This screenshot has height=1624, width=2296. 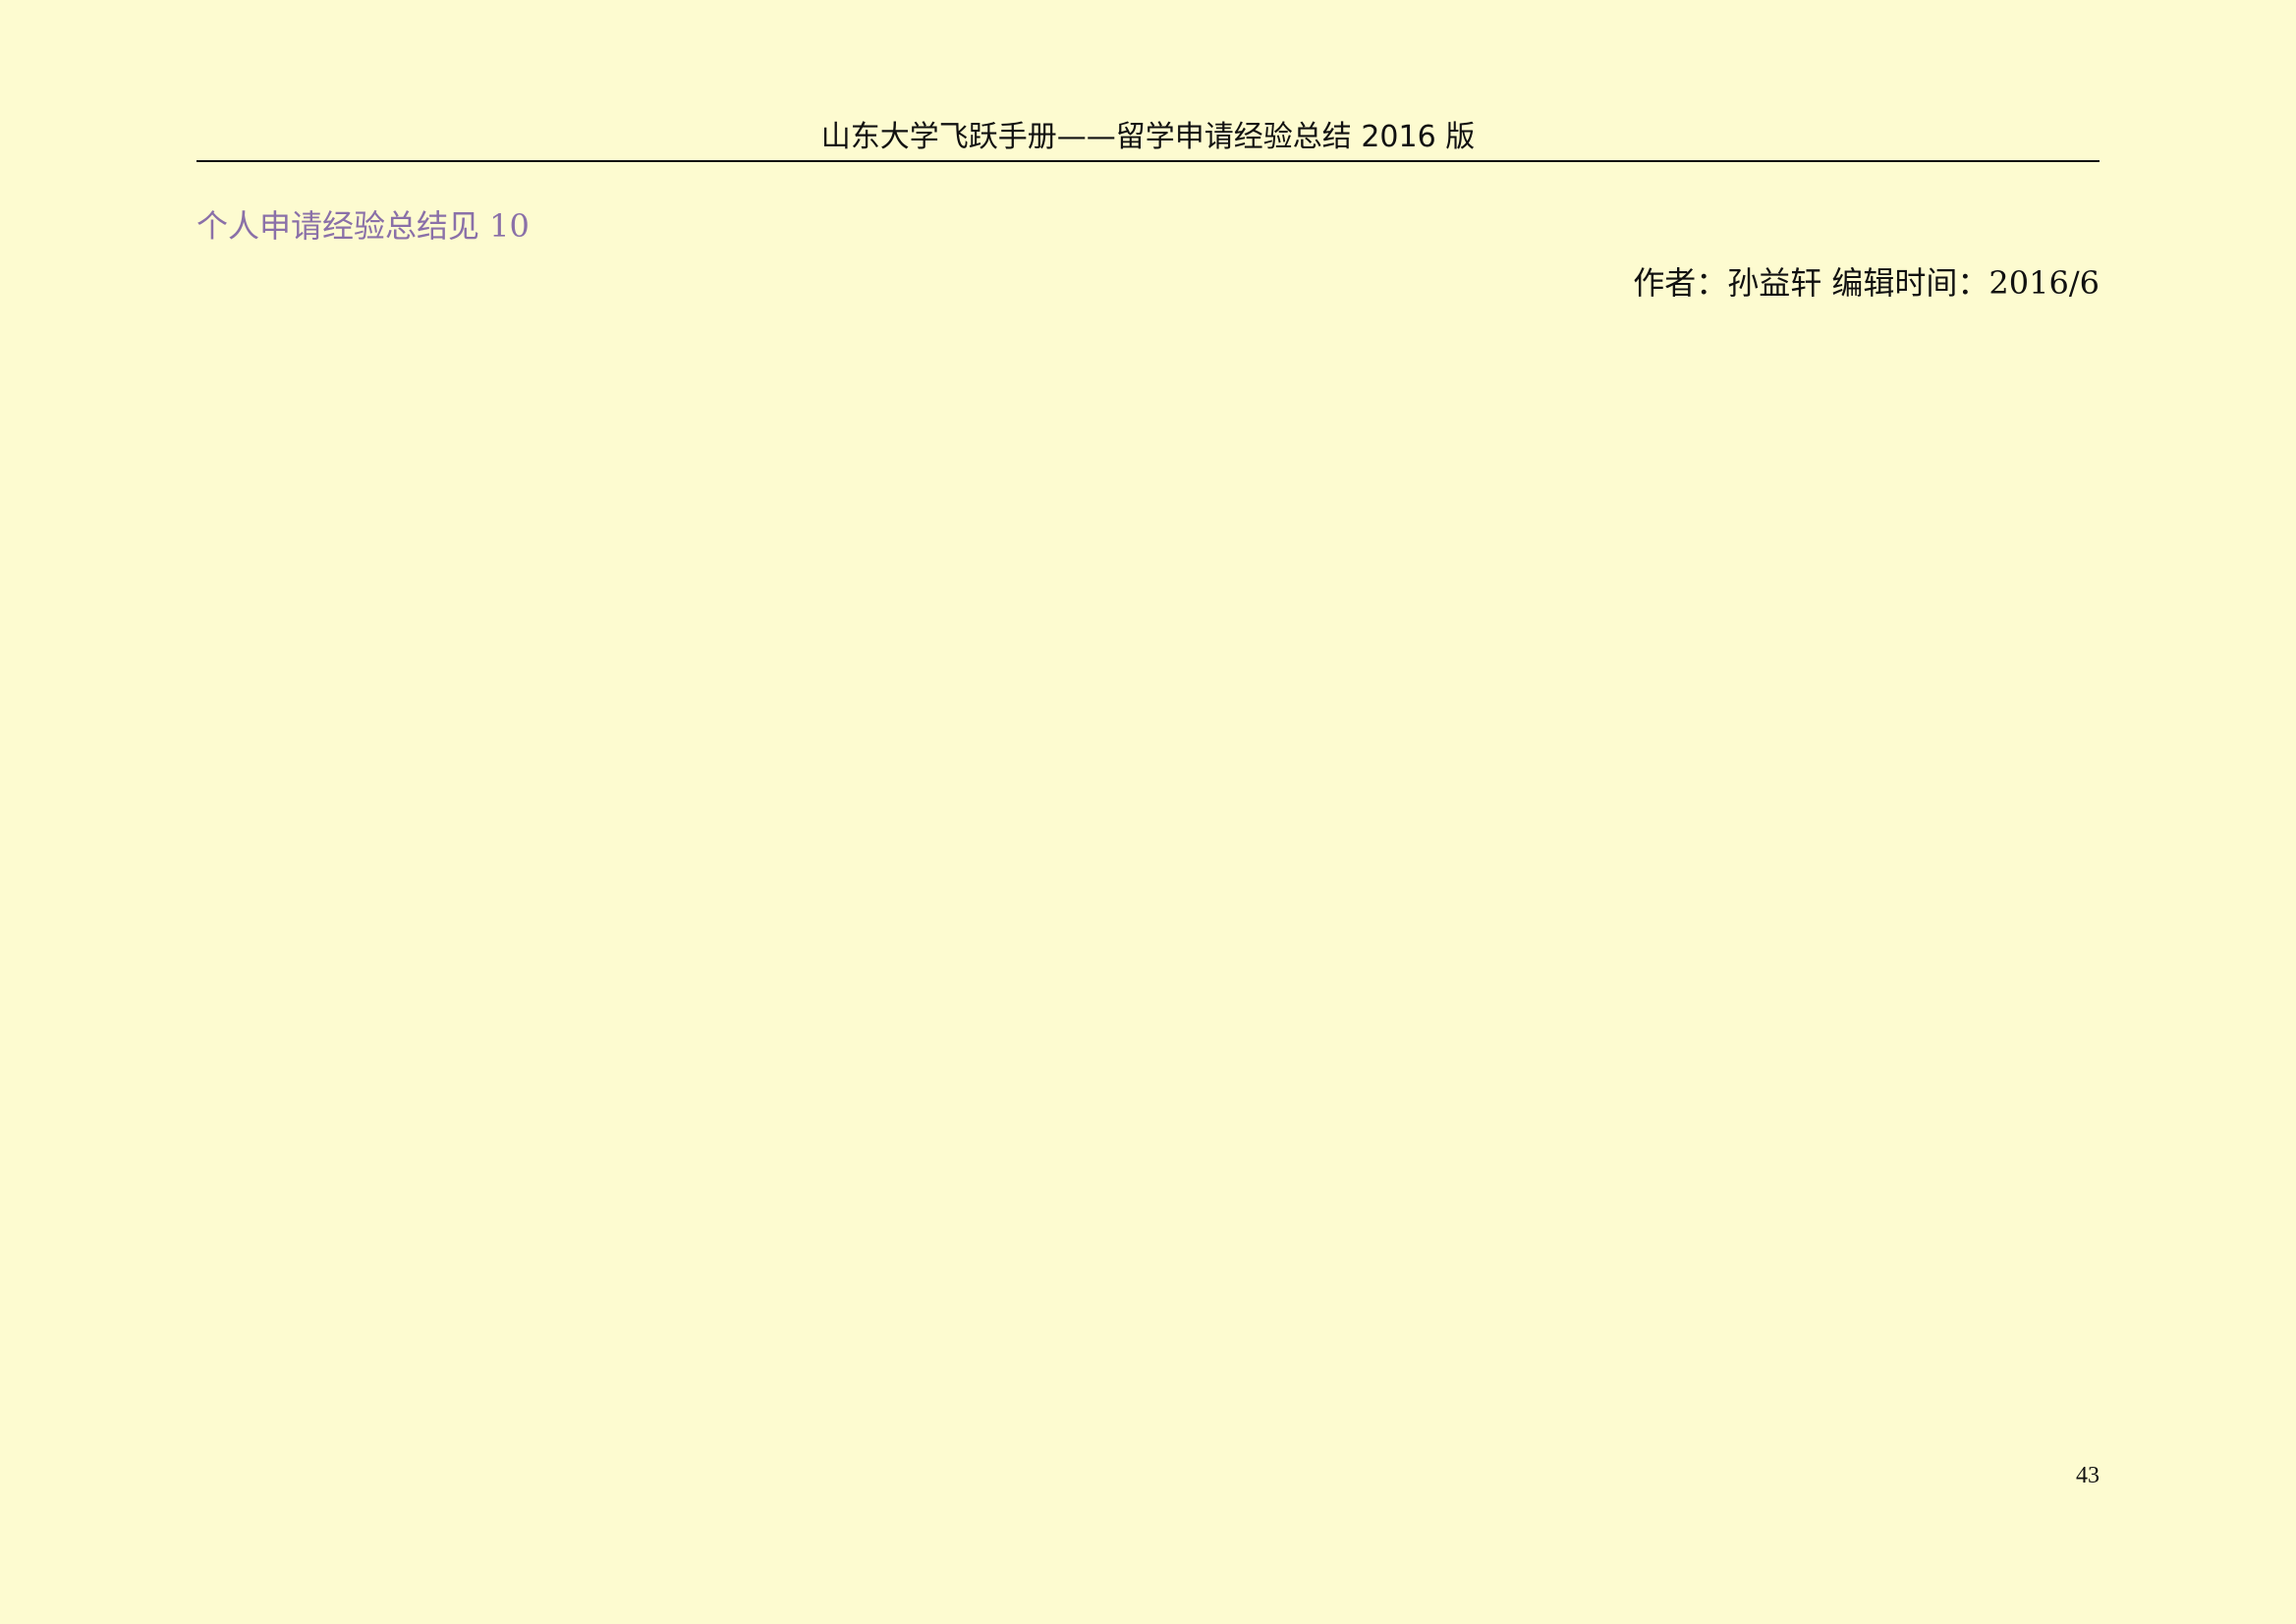 What do you see at coordinates (1148, 137) in the screenshot?
I see `running-header: 山东大学飞跃手册——留学申请经验总结 2016 版` at bounding box center [1148, 137].